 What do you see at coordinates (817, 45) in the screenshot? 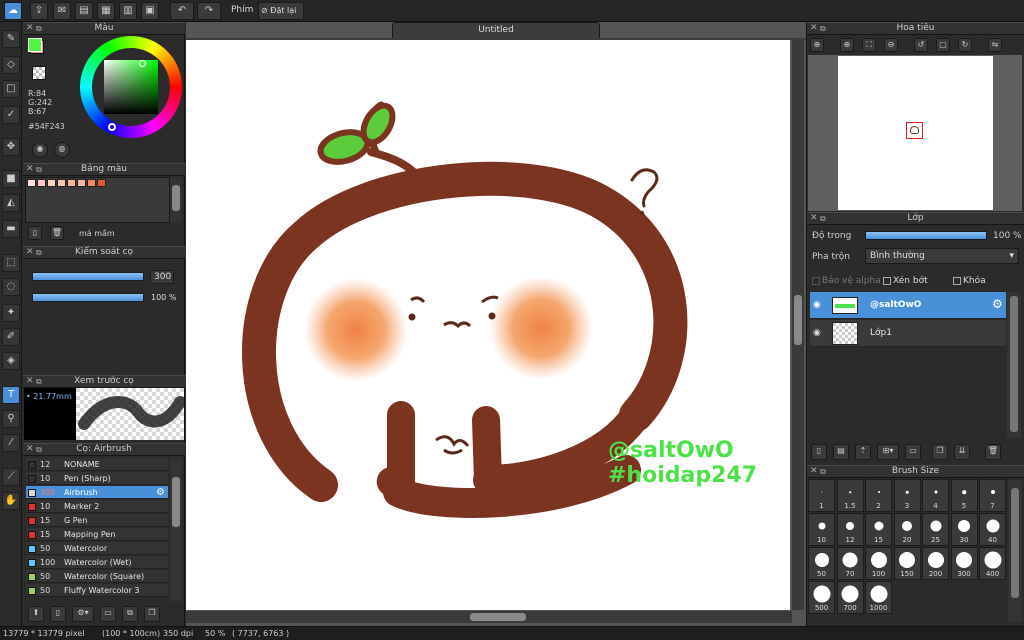
I see `zoom-icon: ⊕` at bounding box center [817, 45].